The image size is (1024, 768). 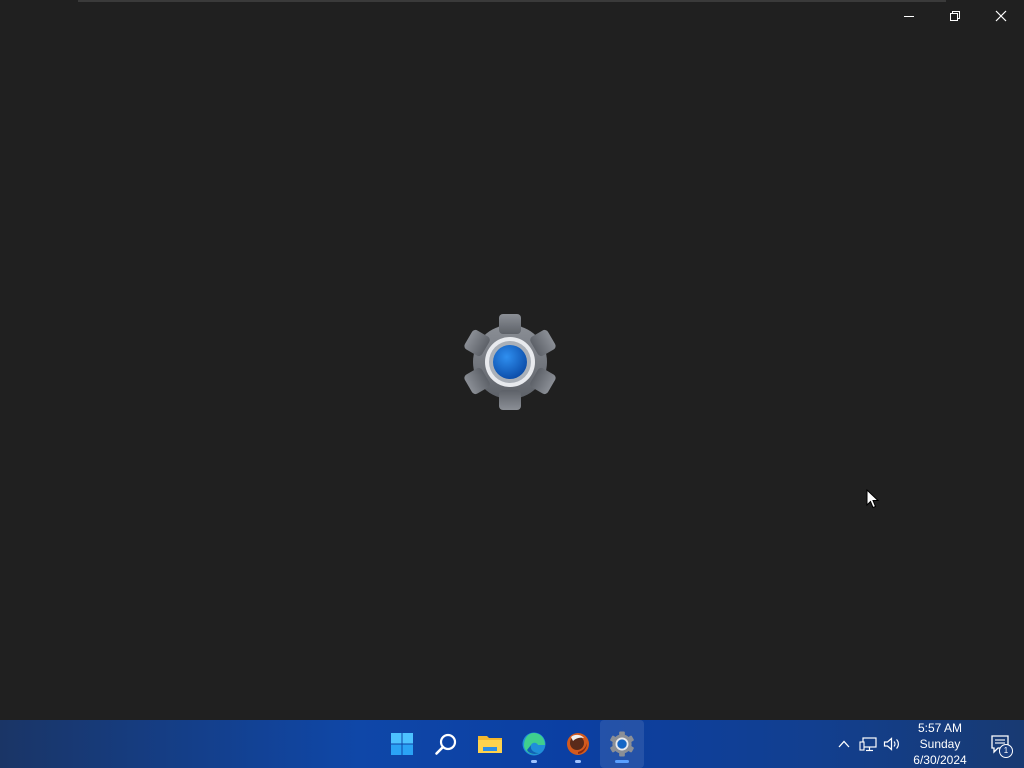 I want to click on search-icon, so click(x=446, y=744).